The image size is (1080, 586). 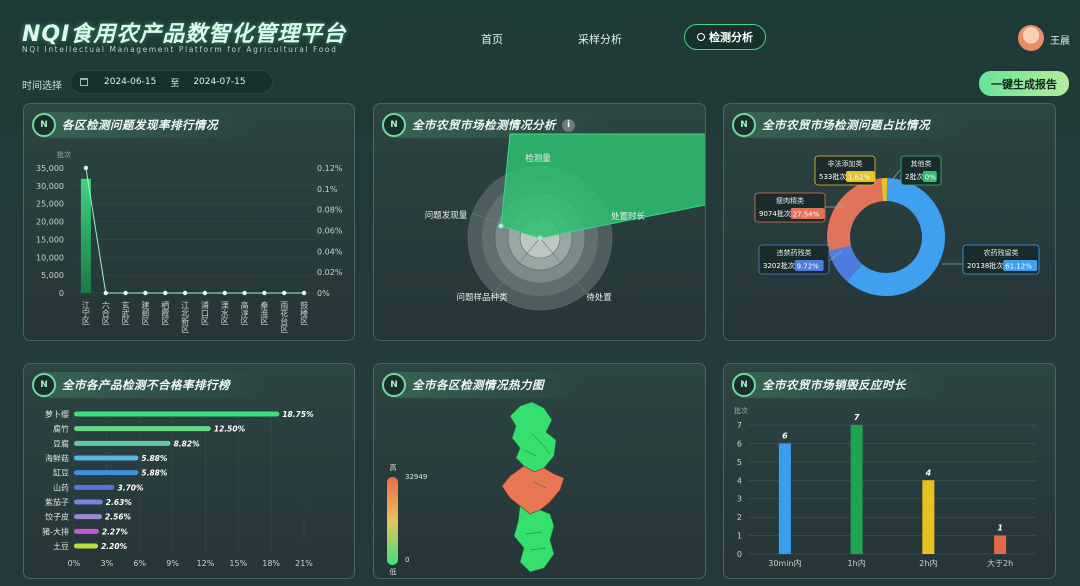 I want to click on y-left-tick-label: 35,000, so click(x=50, y=168).